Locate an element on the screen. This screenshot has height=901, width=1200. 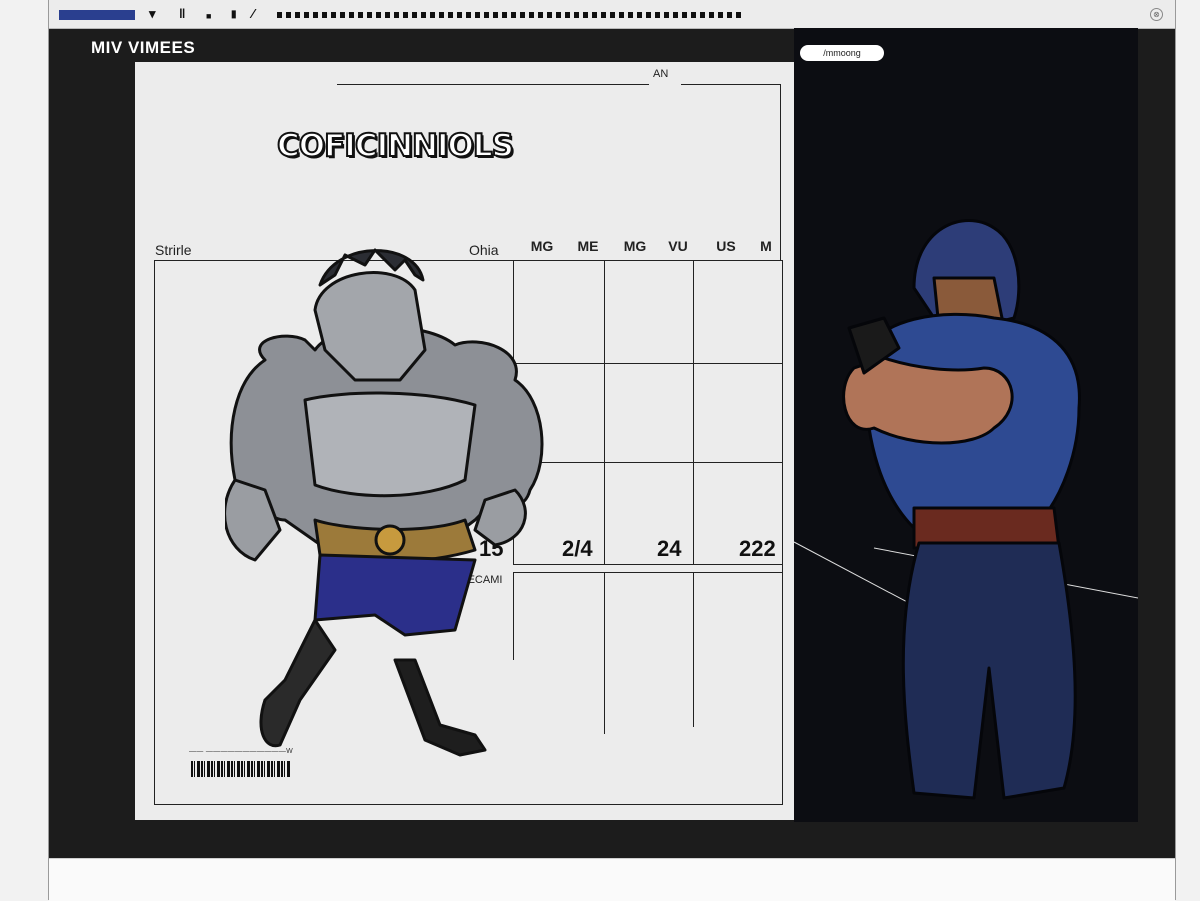
column-header: ME is located at coordinates (588, 246).